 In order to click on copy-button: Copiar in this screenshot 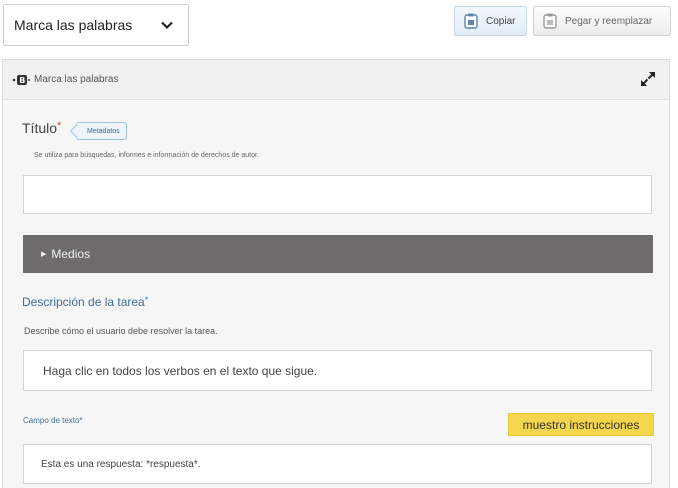, I will do `click(490, 21)`.